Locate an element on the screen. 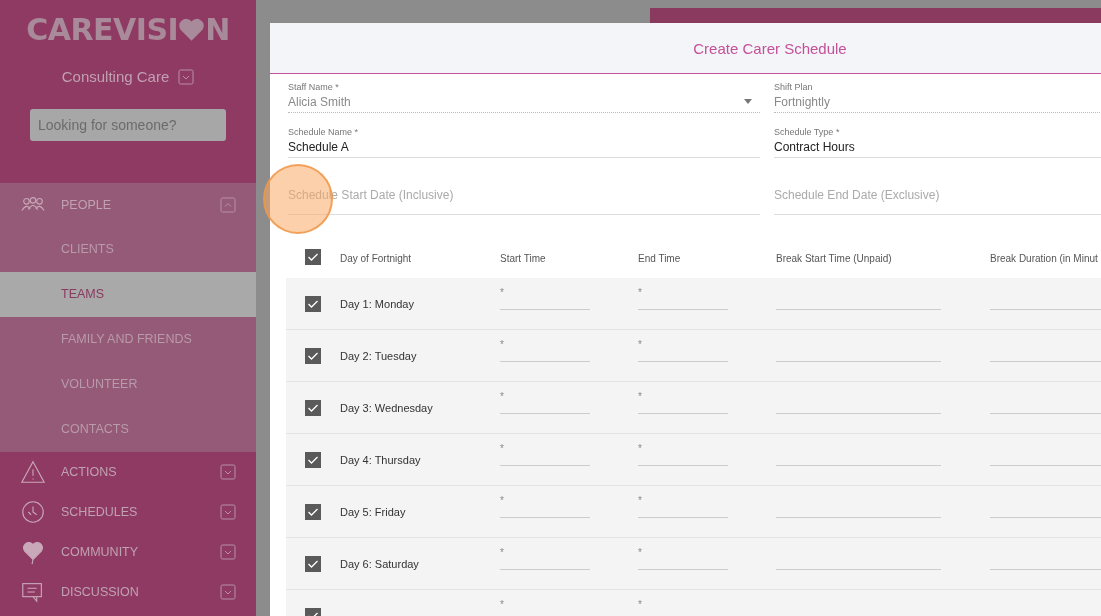  column-header: Break Start Time (Unpaid) is located at coordinates (834, 258).